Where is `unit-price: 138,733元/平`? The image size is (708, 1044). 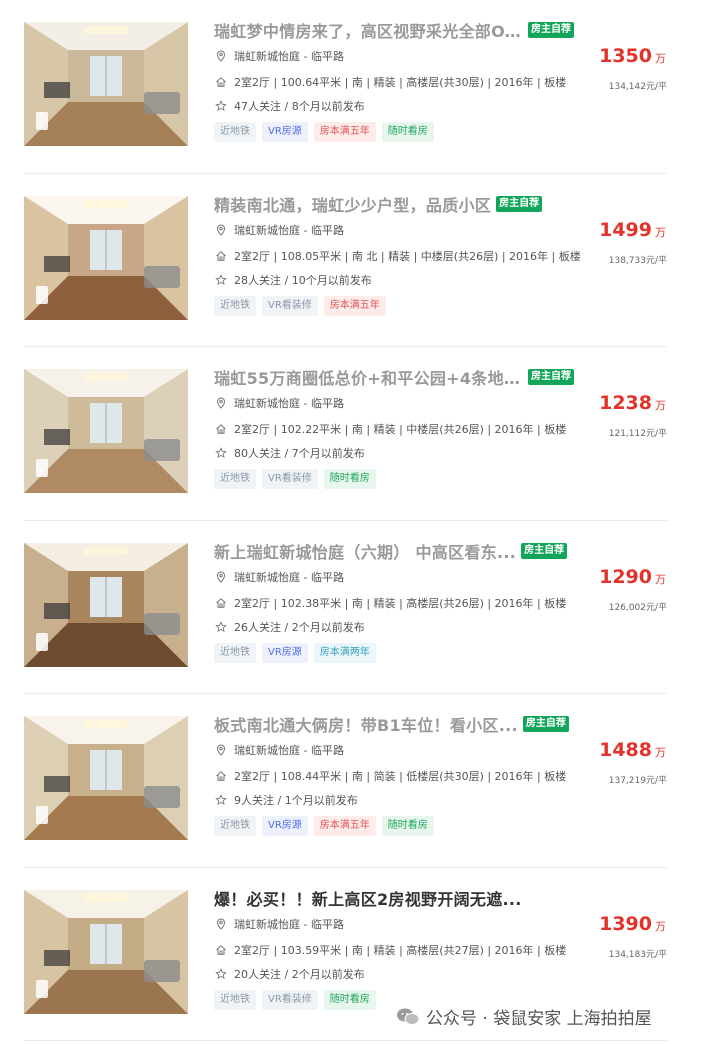
unit-price: 138,733元/平 is located at coordinates (637, 260).